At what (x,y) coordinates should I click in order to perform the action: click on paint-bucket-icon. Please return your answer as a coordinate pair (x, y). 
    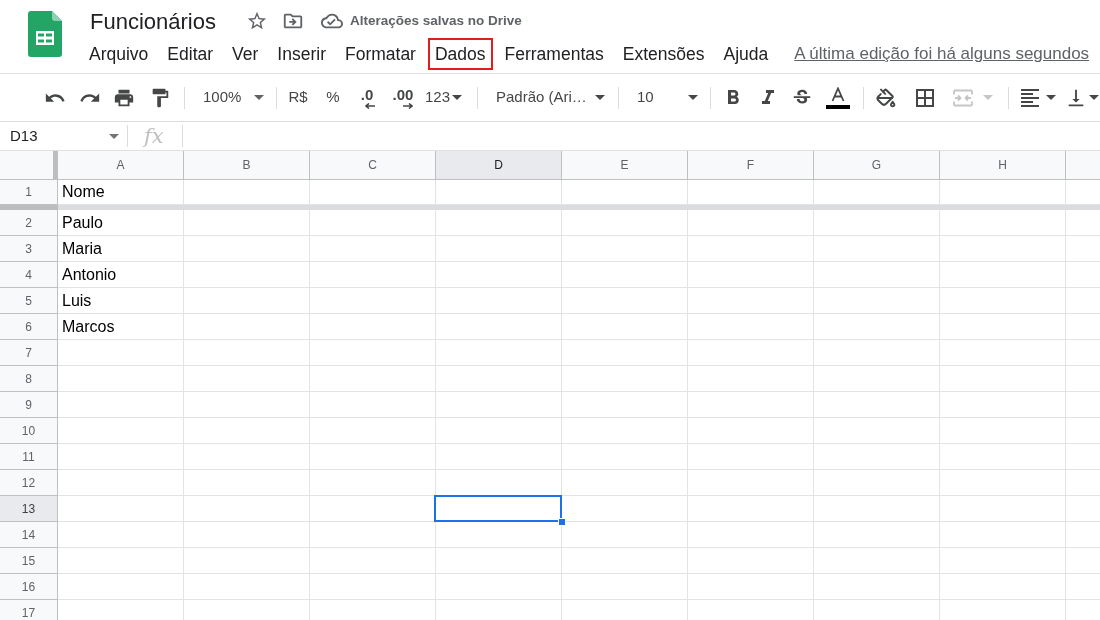
    Looking at the image, I should click on (886, 97).